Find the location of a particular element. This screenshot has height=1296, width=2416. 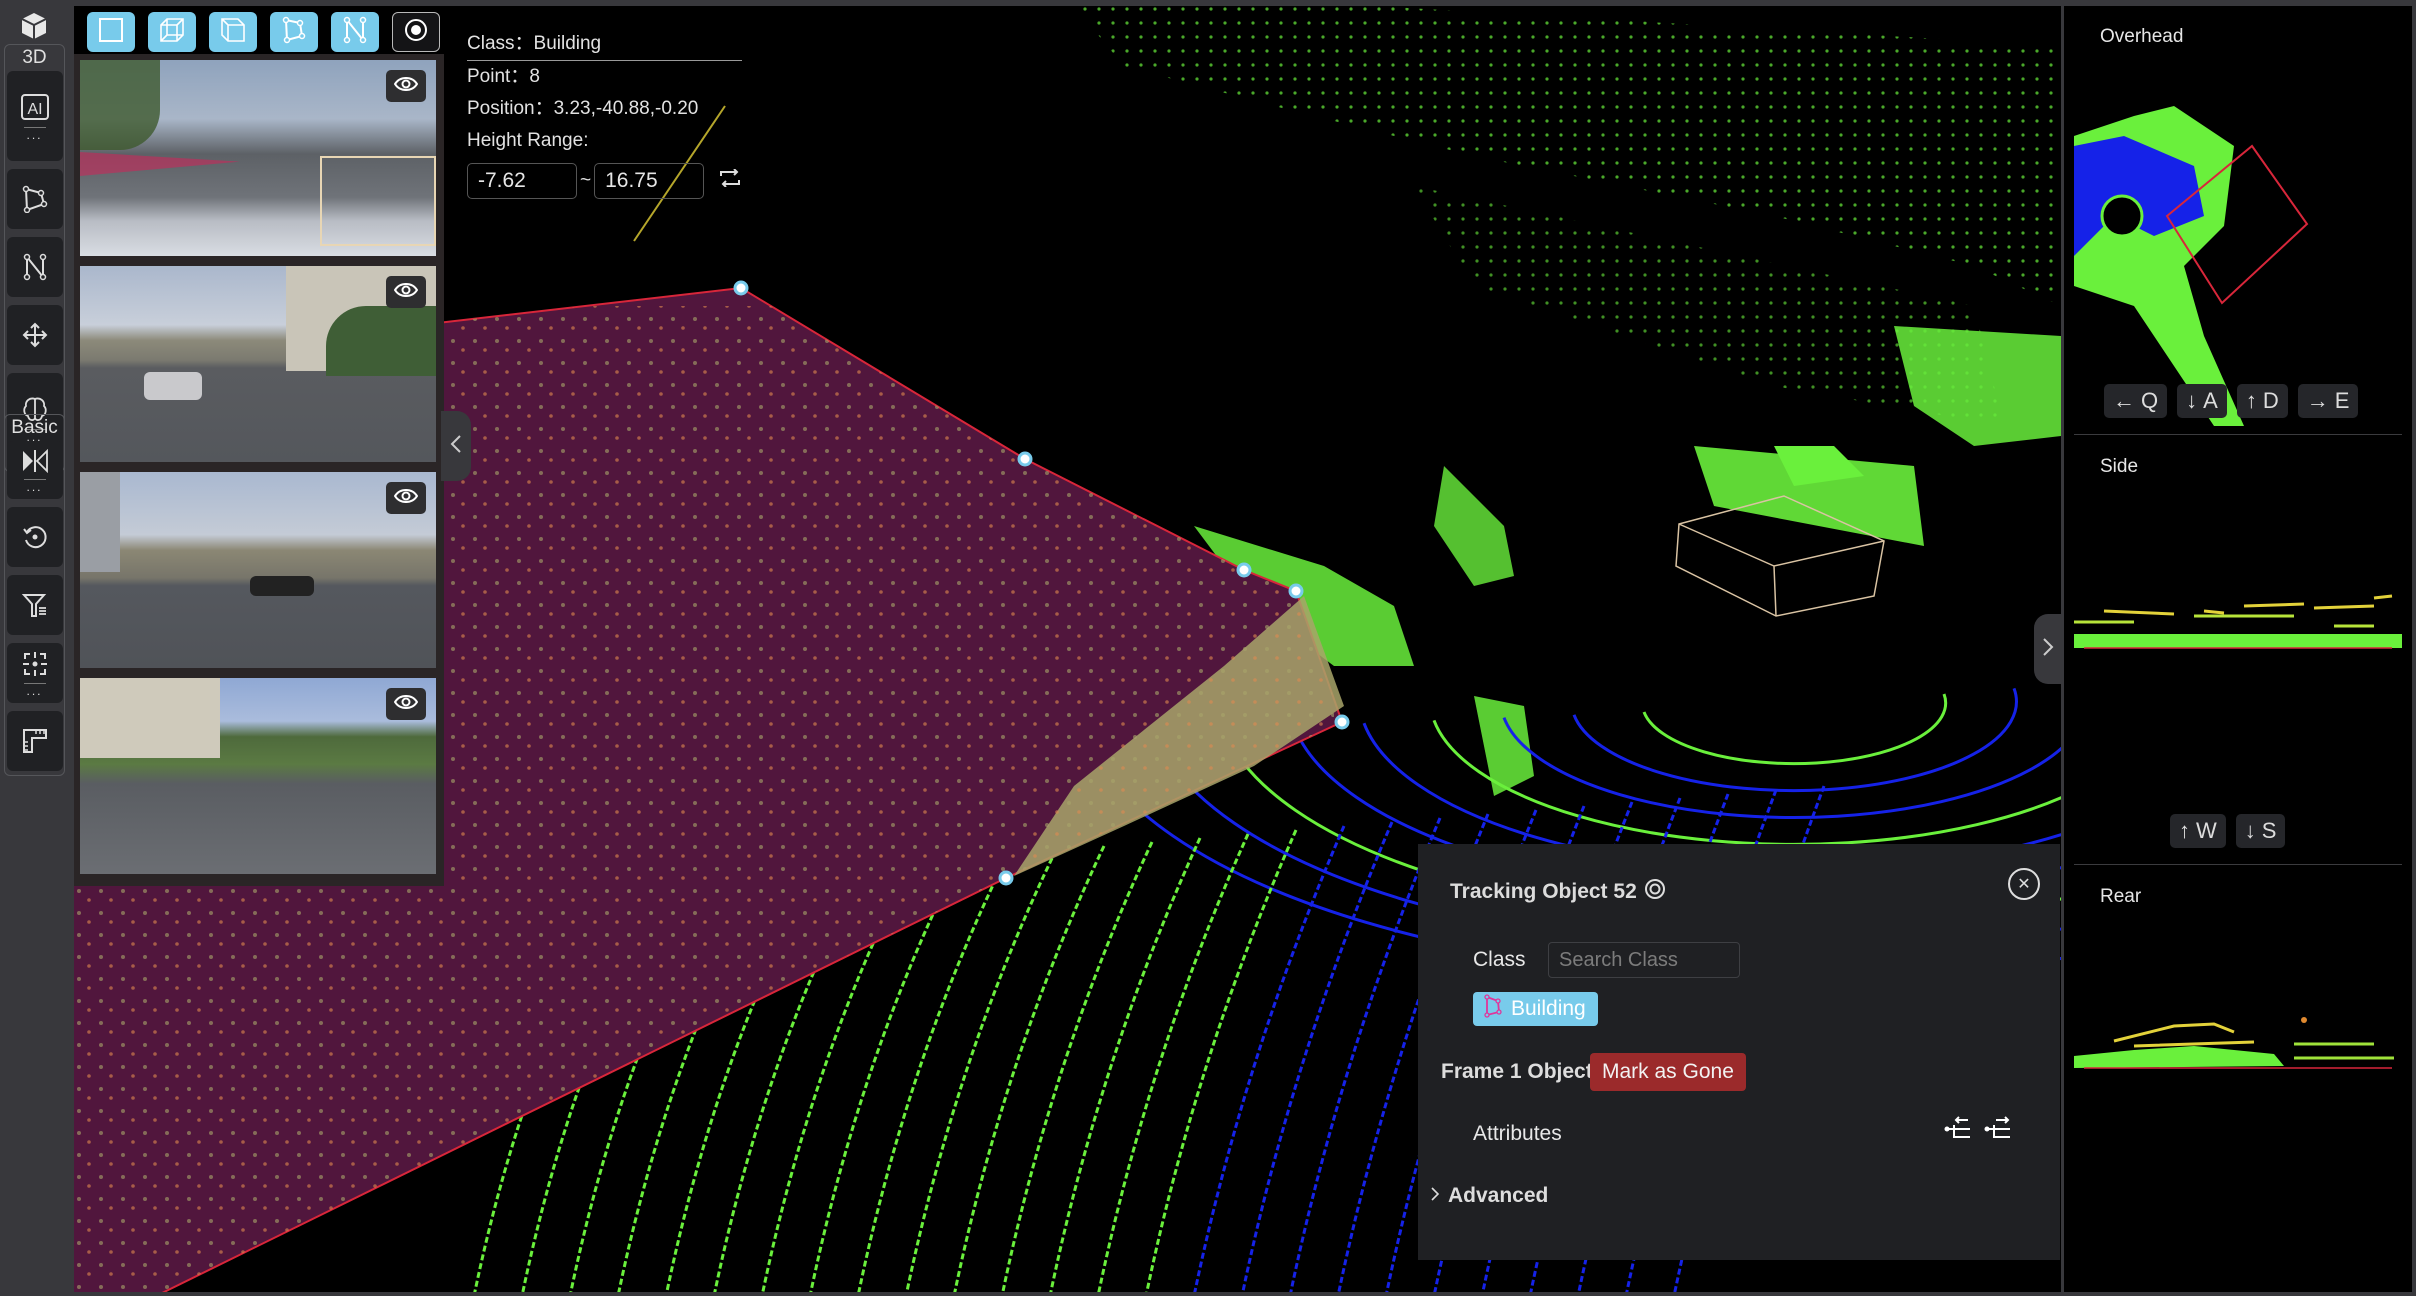

tracking-object-title: Tracking Object 52 is located at coordinates (1558, 892).